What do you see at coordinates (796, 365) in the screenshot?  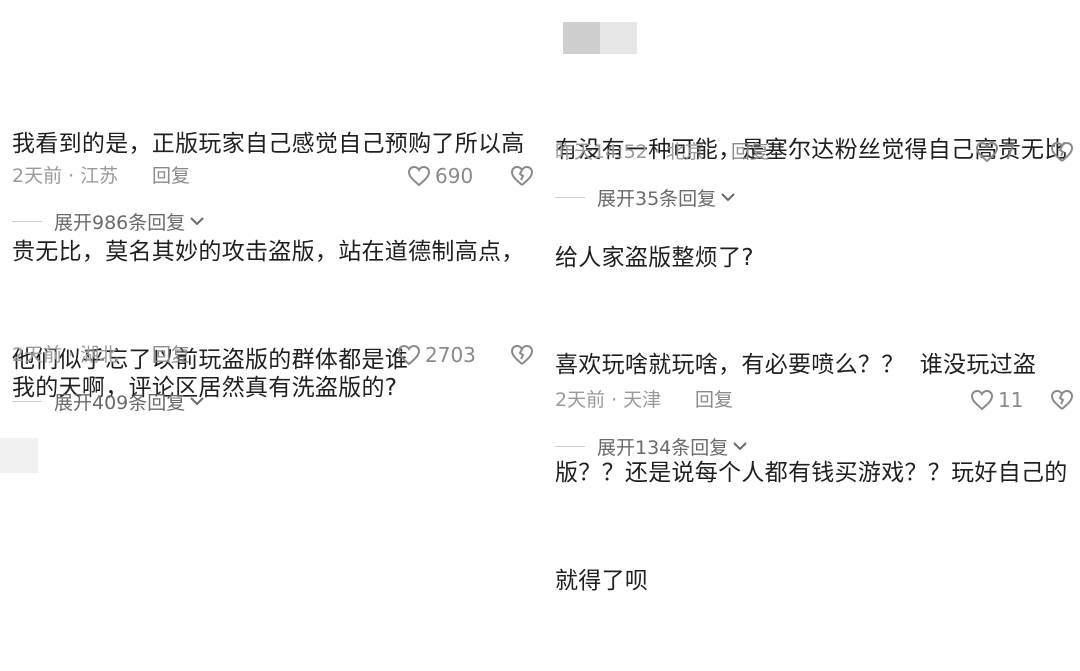 I see `comment-line: 喜欢玩啥就玩啥，有必要喷么？？ 谁没玩过盗` at bounding box center [796, 365].